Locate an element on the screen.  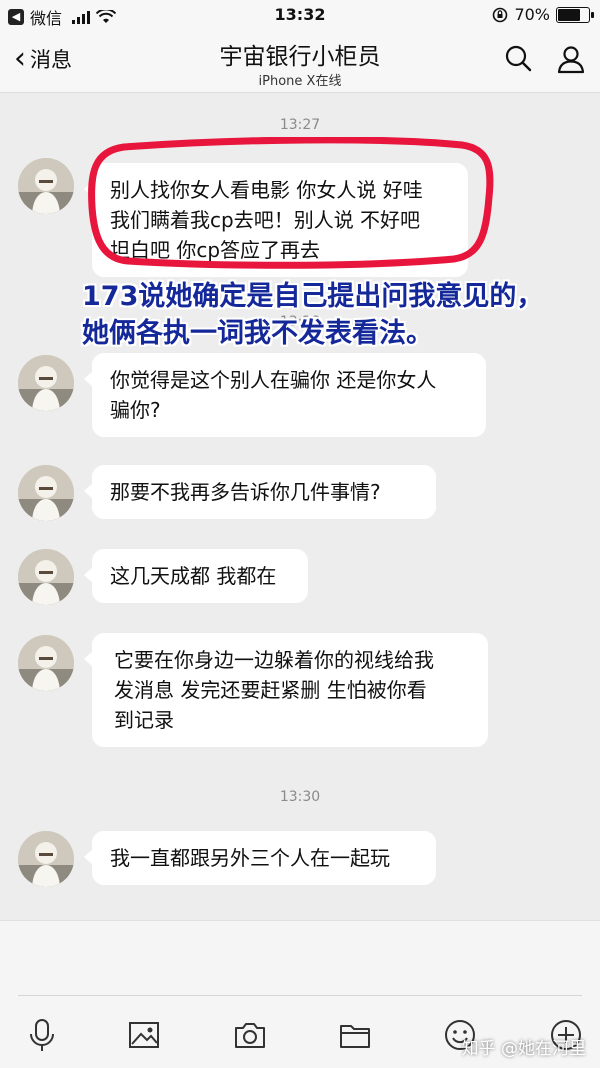
highlight-circle is located at coordinates (291, 203).